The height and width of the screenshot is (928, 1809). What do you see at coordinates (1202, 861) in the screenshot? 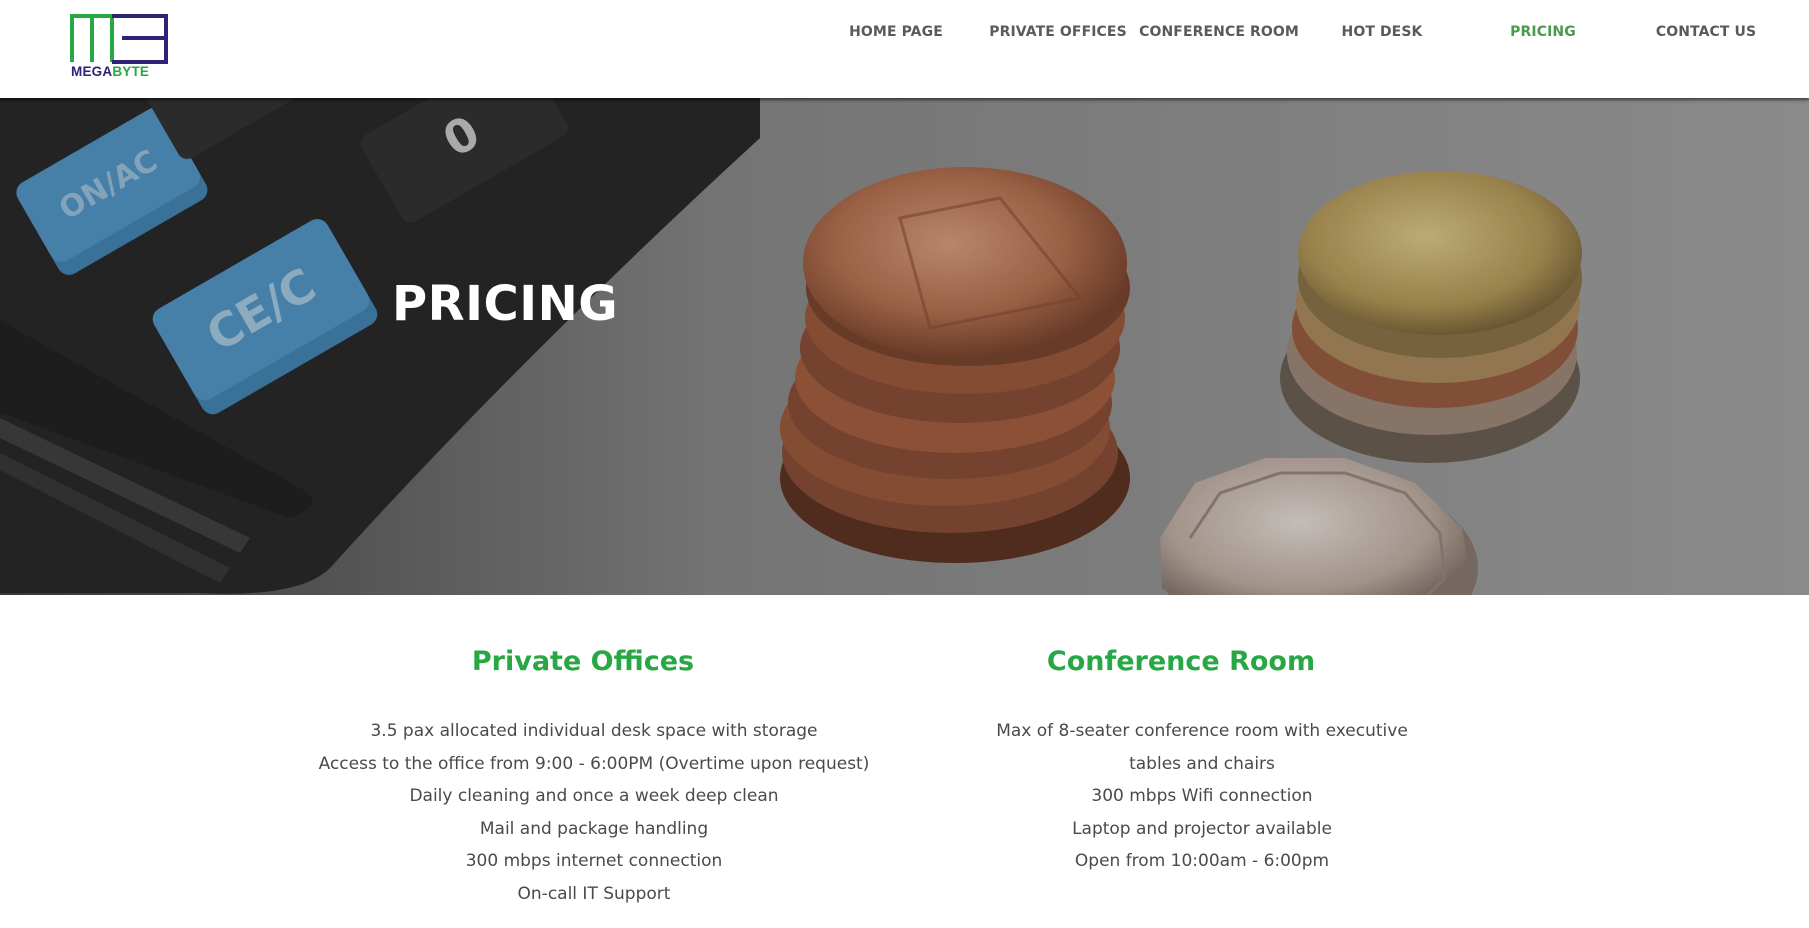
I see `list-item: Open from 10:00am - 6:00pm` at bounding box center [1202, 861].